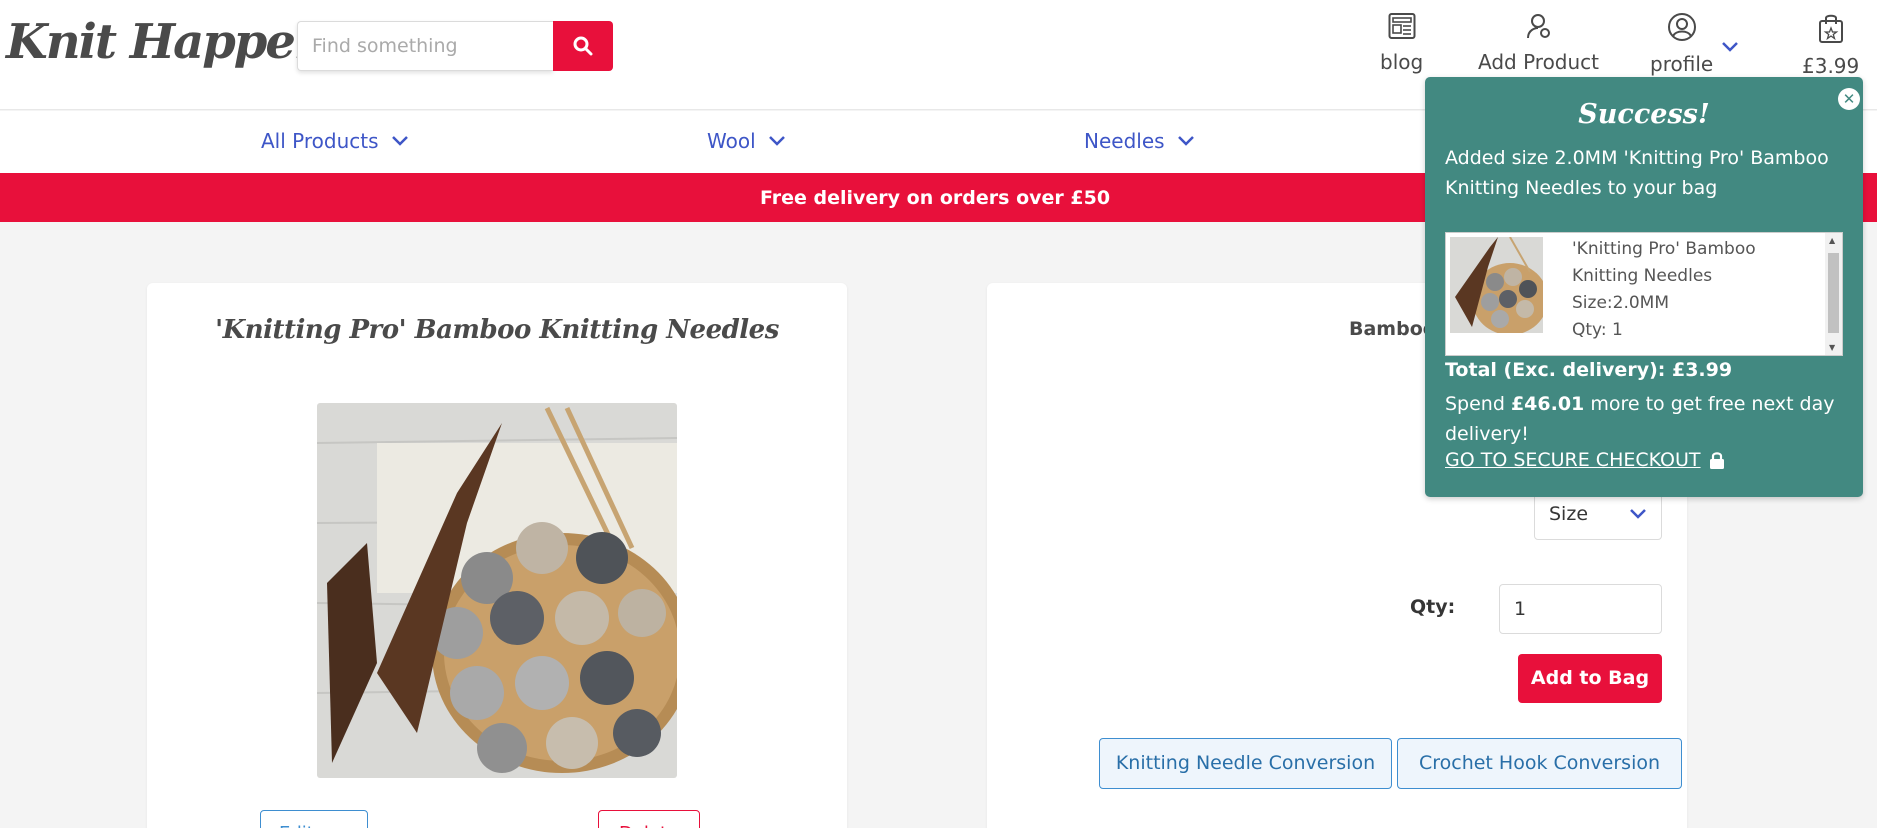 The width and height of the screenshot is (1877, 828). Describe the element at coordinates (1402, 26) in the screenshot. I see `newspaper-icon` at that location.